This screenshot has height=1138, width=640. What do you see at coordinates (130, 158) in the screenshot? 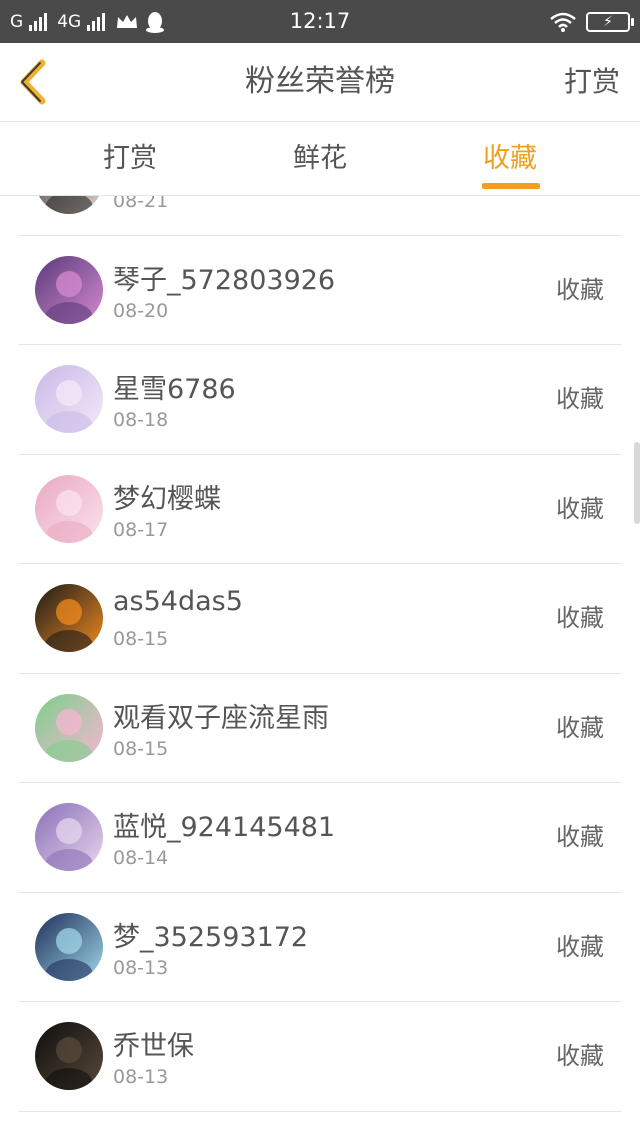
I see `tab-reward: 打赏` at bounding box center [130, 158].